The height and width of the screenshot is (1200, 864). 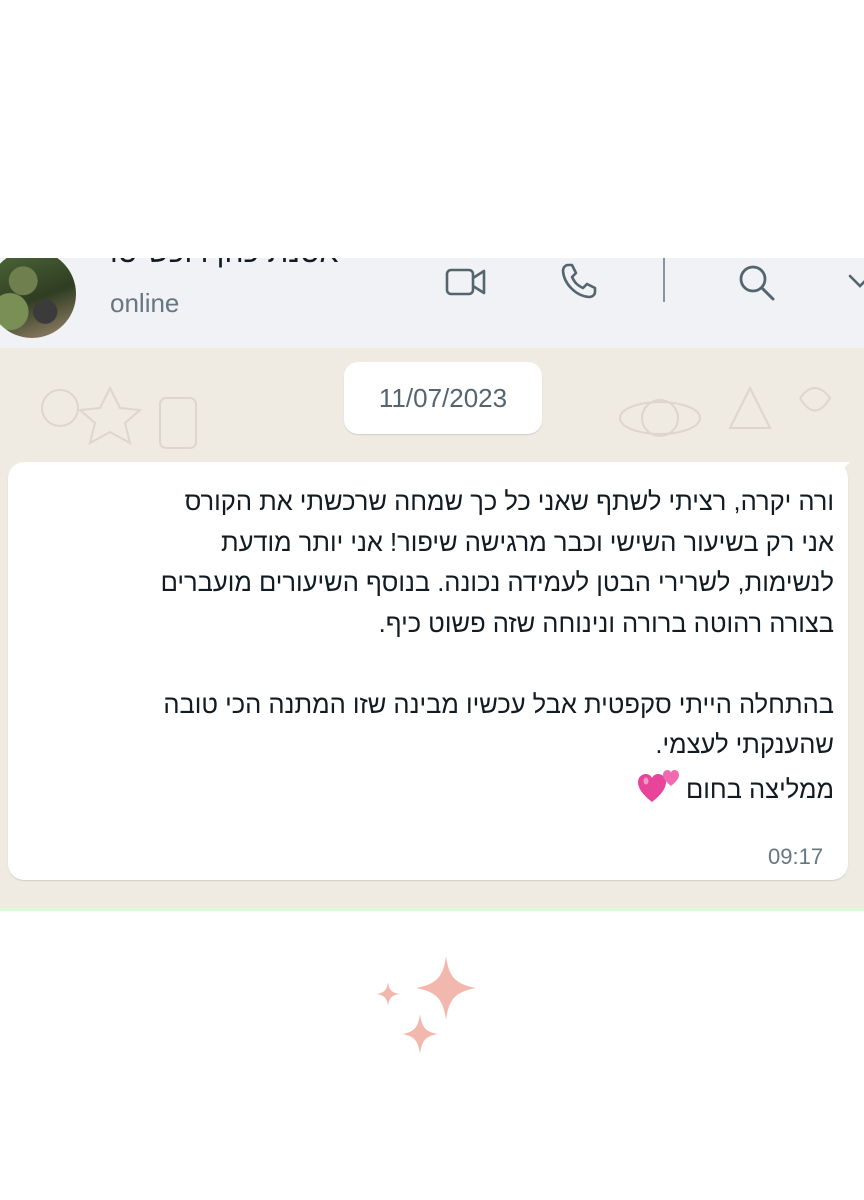 What do you see at coordinates (856, 283) in the screenshot?
I see `chevron-down-icon` at bounding box center [856, 283].